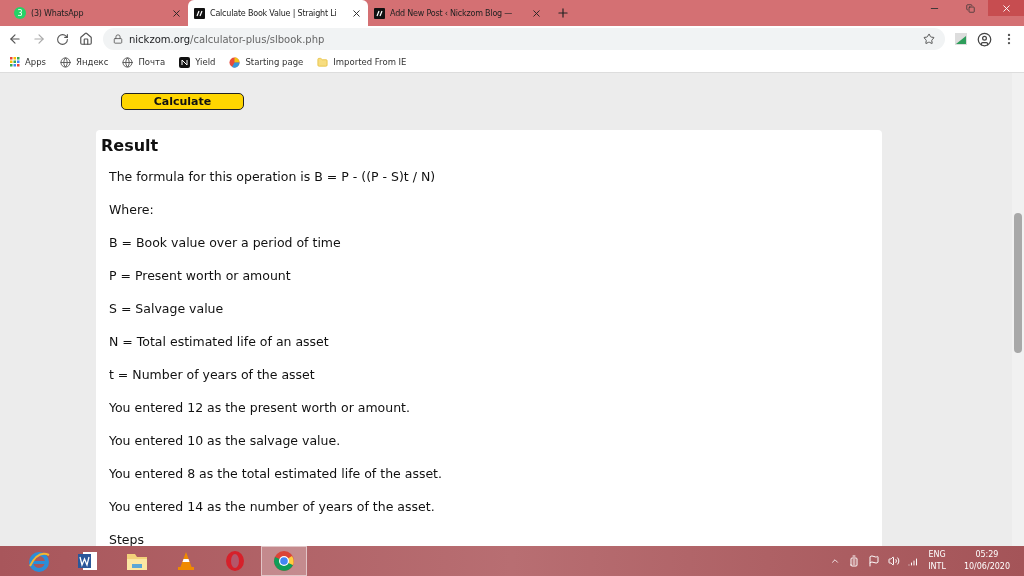  What do you see at coordinates (563, 13) in the screenshot?
I see `new-tab-icon` at bounding box center [563, 13].